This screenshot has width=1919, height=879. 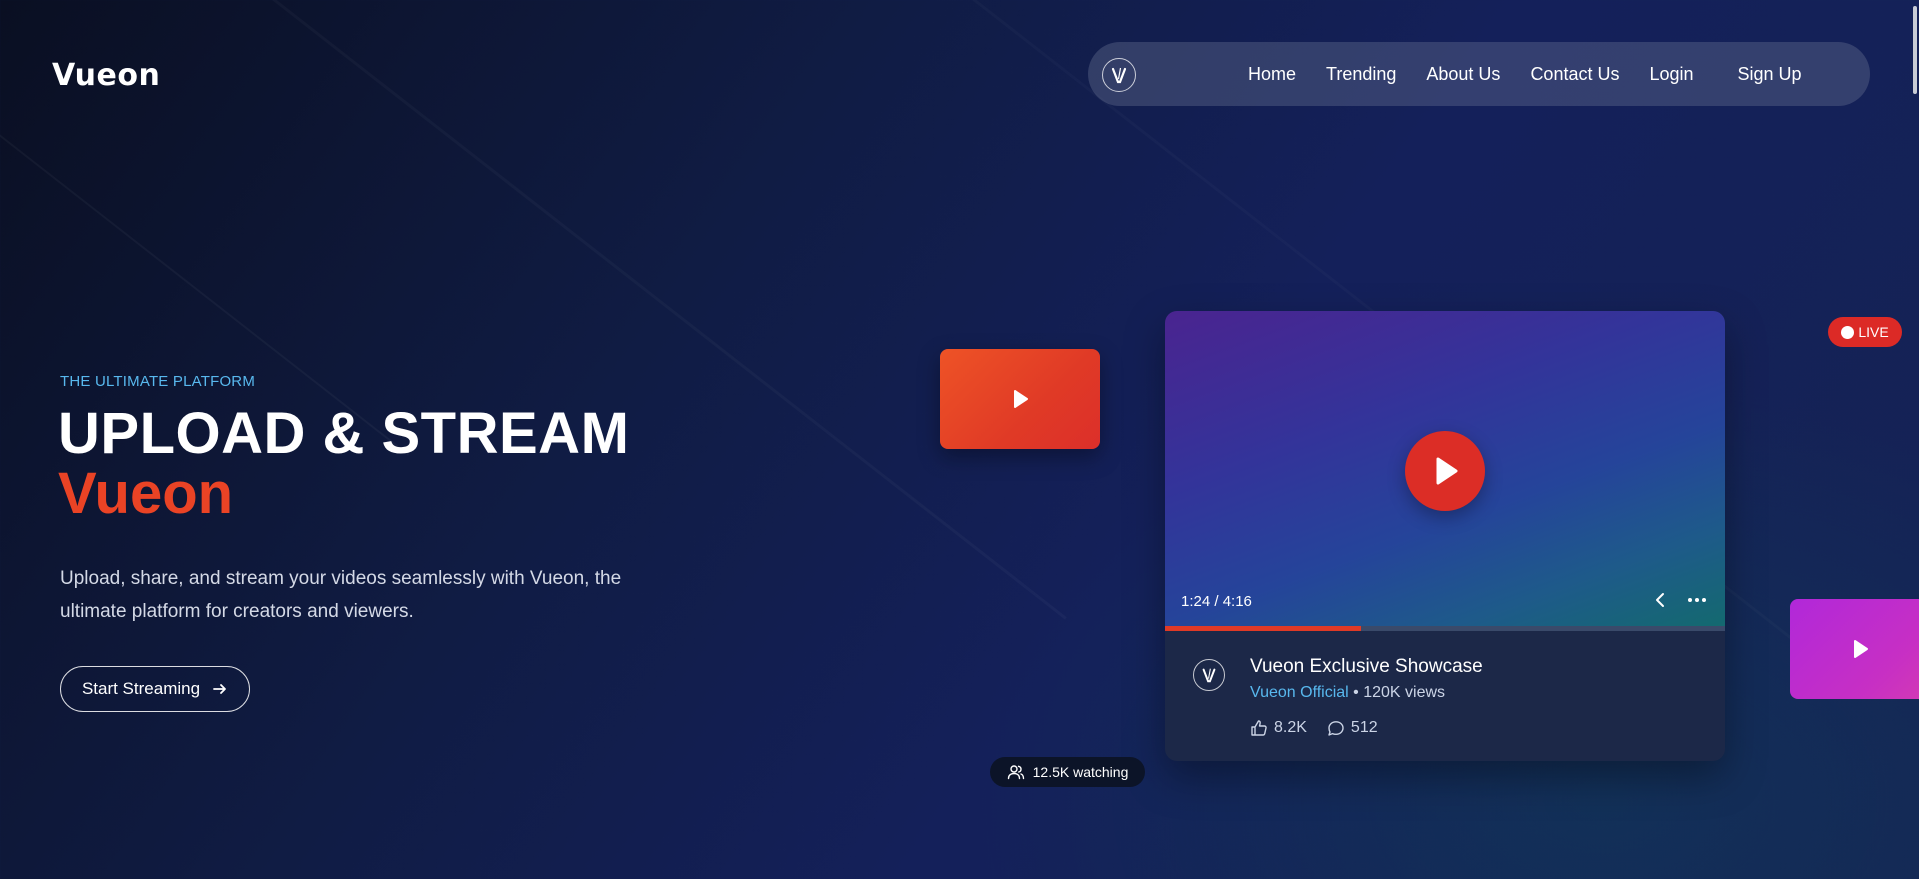 I want to click on video-player: 1:24 / 4:16, so click(x=1445, y=471).